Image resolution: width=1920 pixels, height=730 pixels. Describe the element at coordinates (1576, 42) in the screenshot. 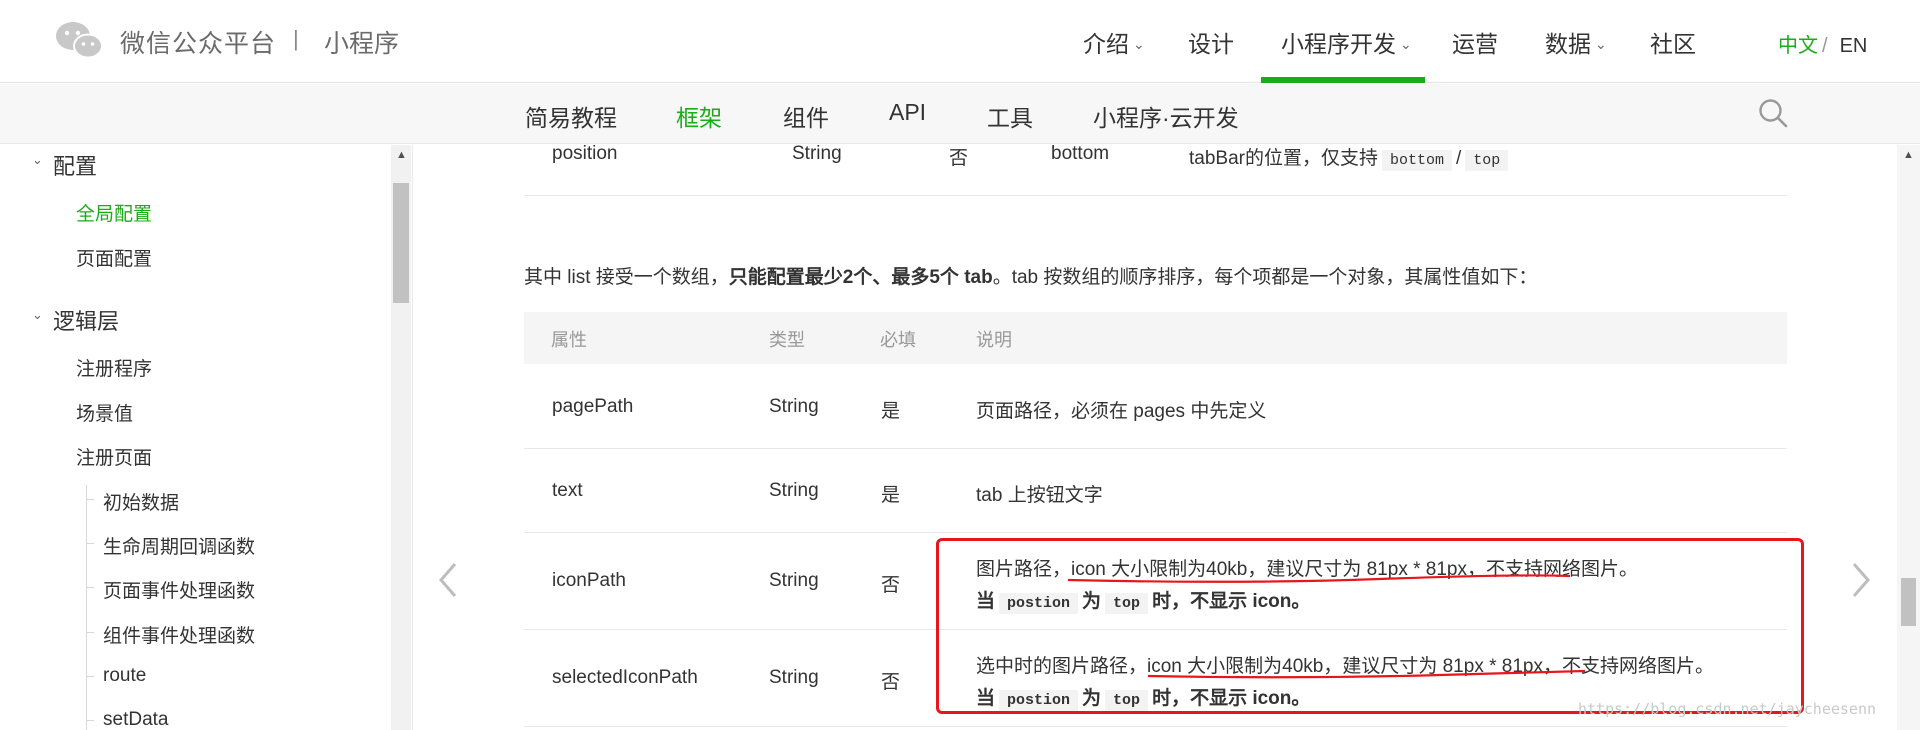

I see `nav-item-data: 数据 ⌄` at that location.